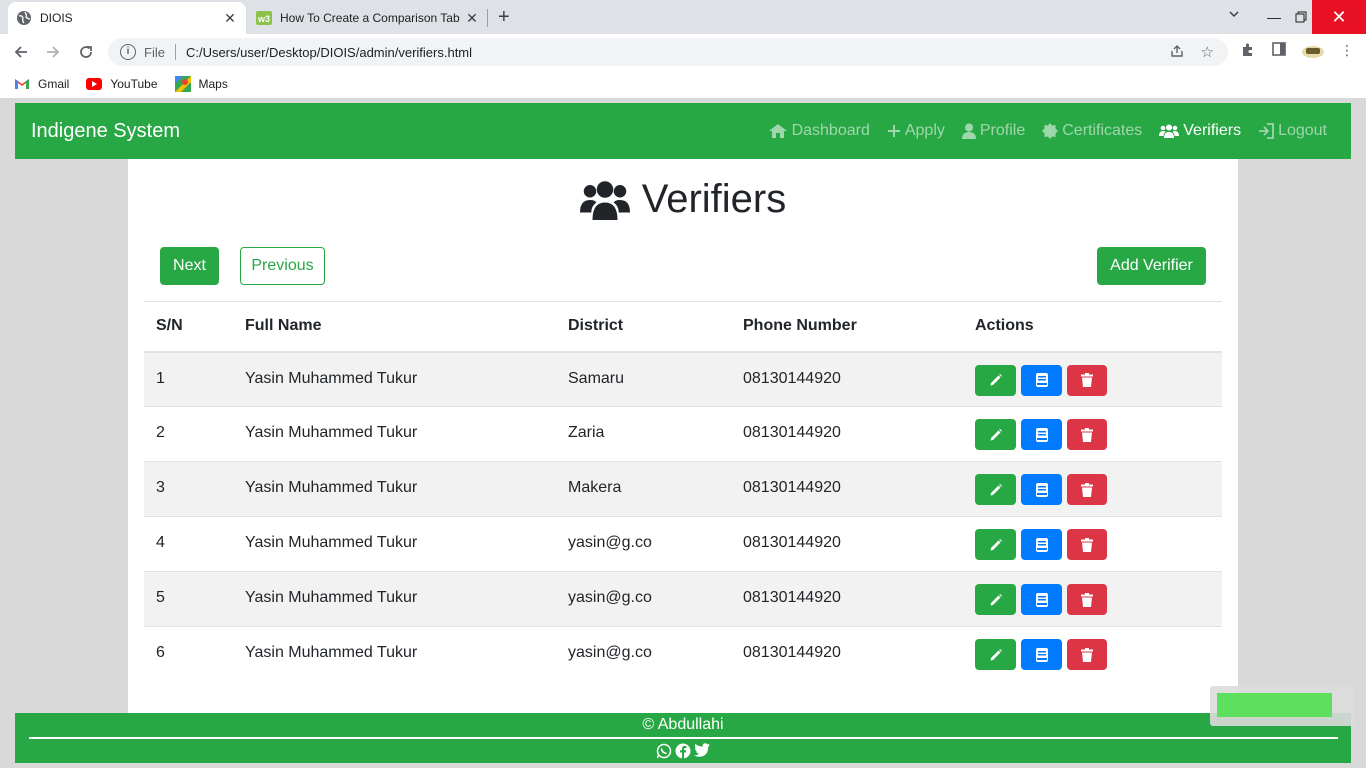  I want to click on nav-label: Profile, so click(1002, 130).